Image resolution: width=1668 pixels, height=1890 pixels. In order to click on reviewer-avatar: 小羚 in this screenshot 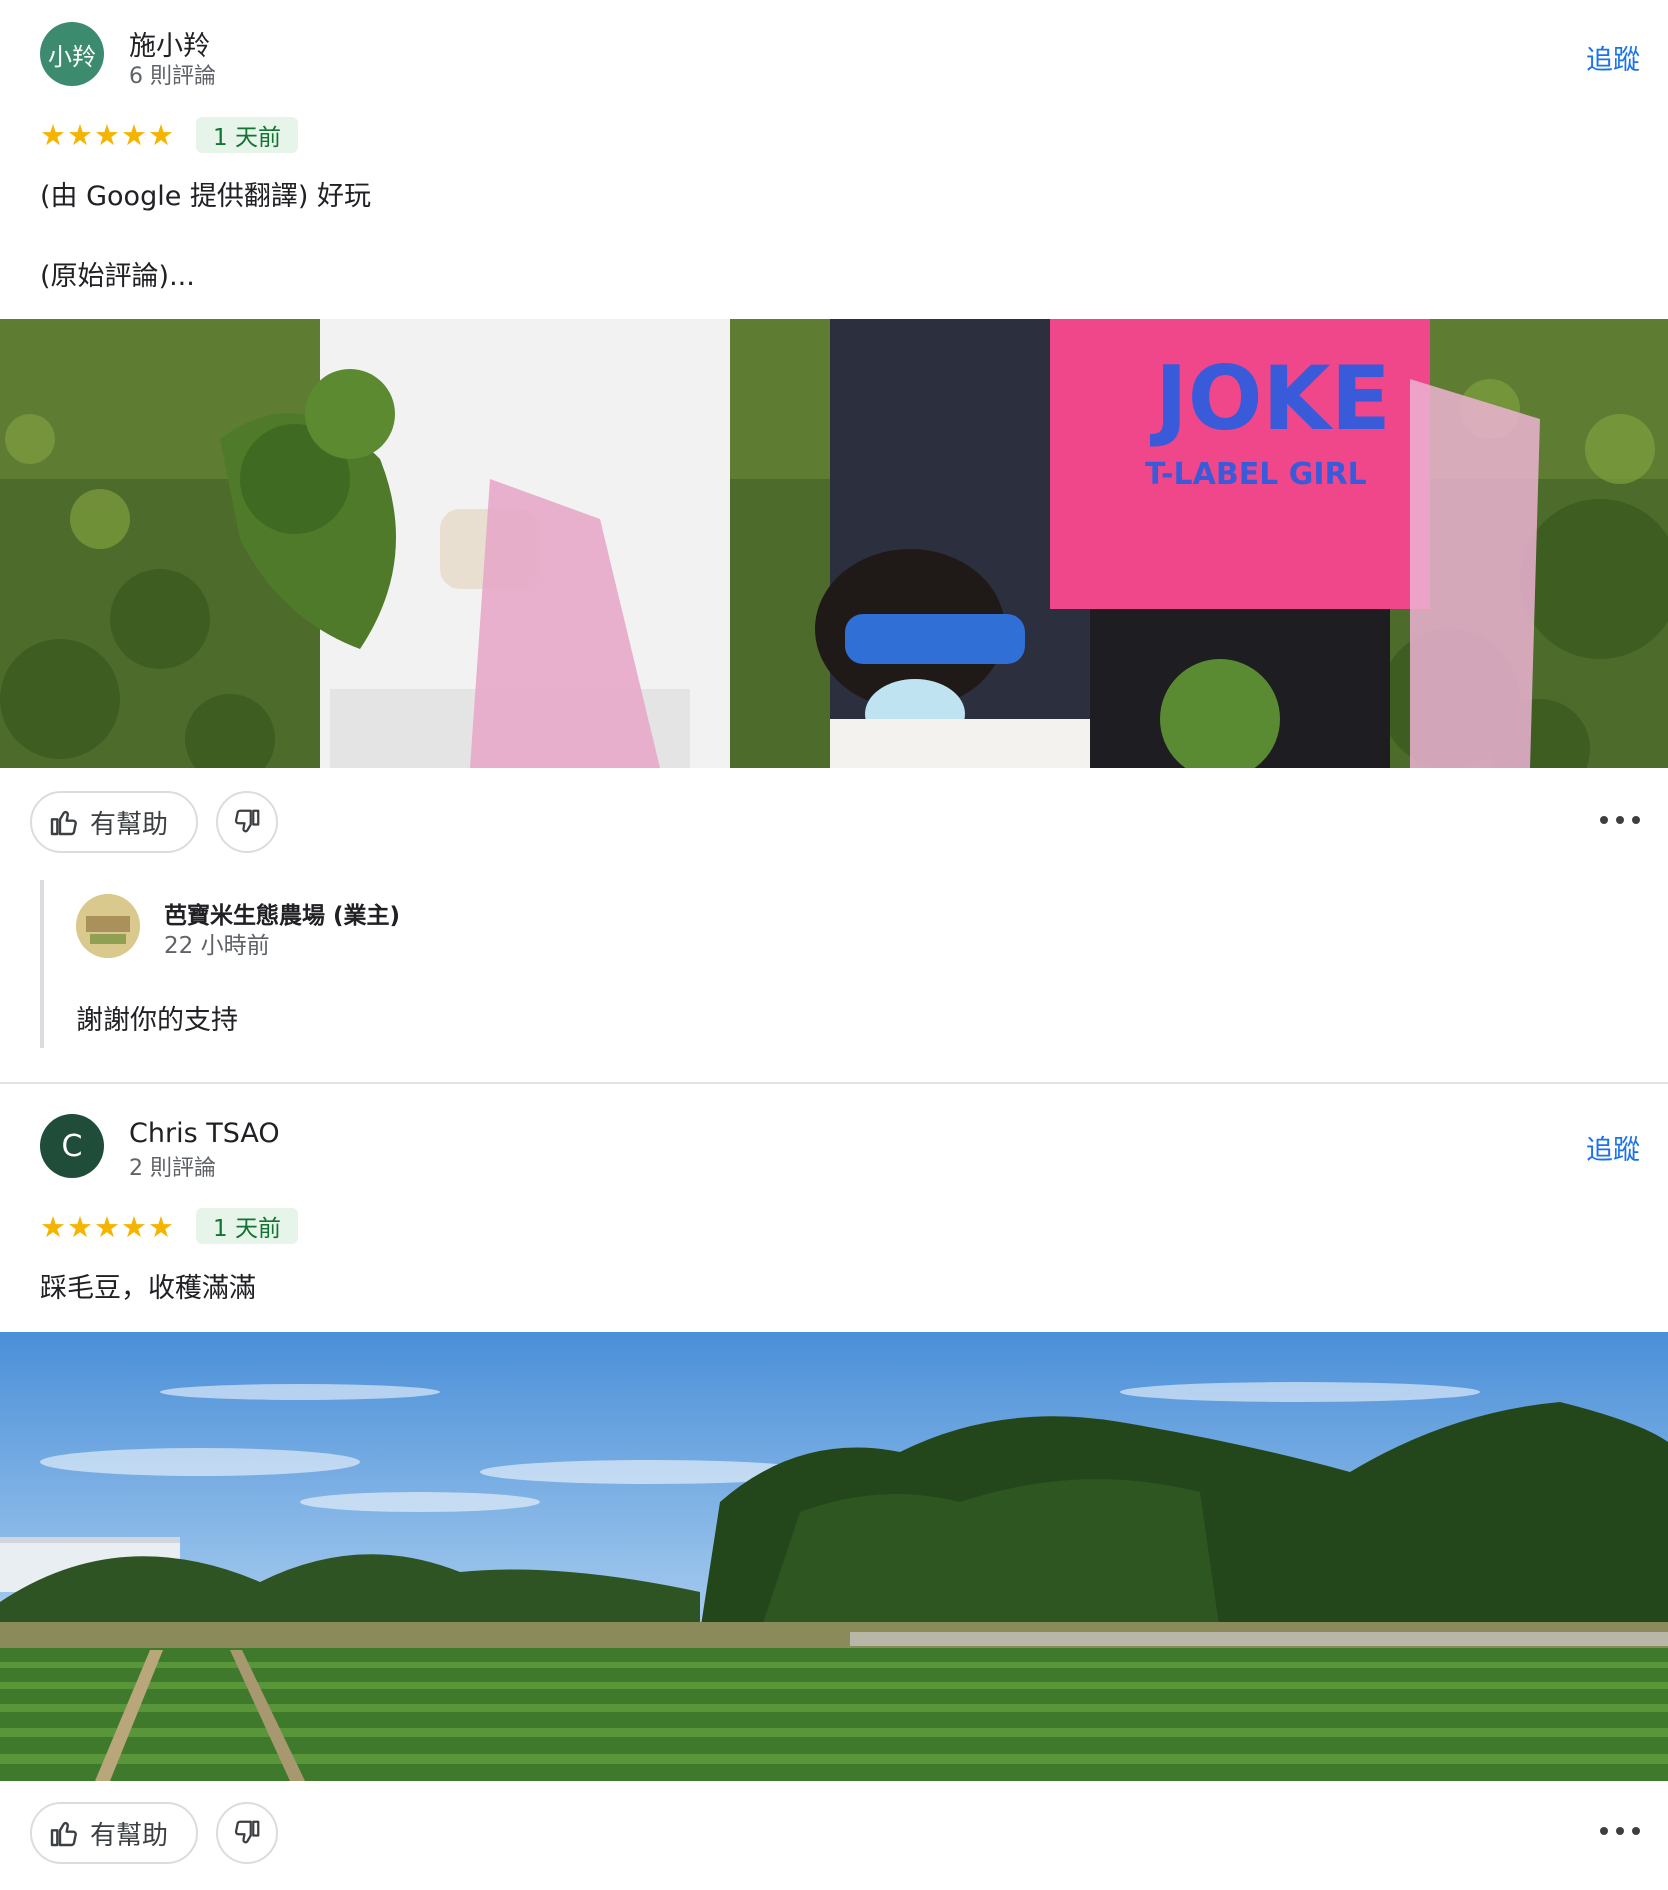, I will do `click(72, 54)`.